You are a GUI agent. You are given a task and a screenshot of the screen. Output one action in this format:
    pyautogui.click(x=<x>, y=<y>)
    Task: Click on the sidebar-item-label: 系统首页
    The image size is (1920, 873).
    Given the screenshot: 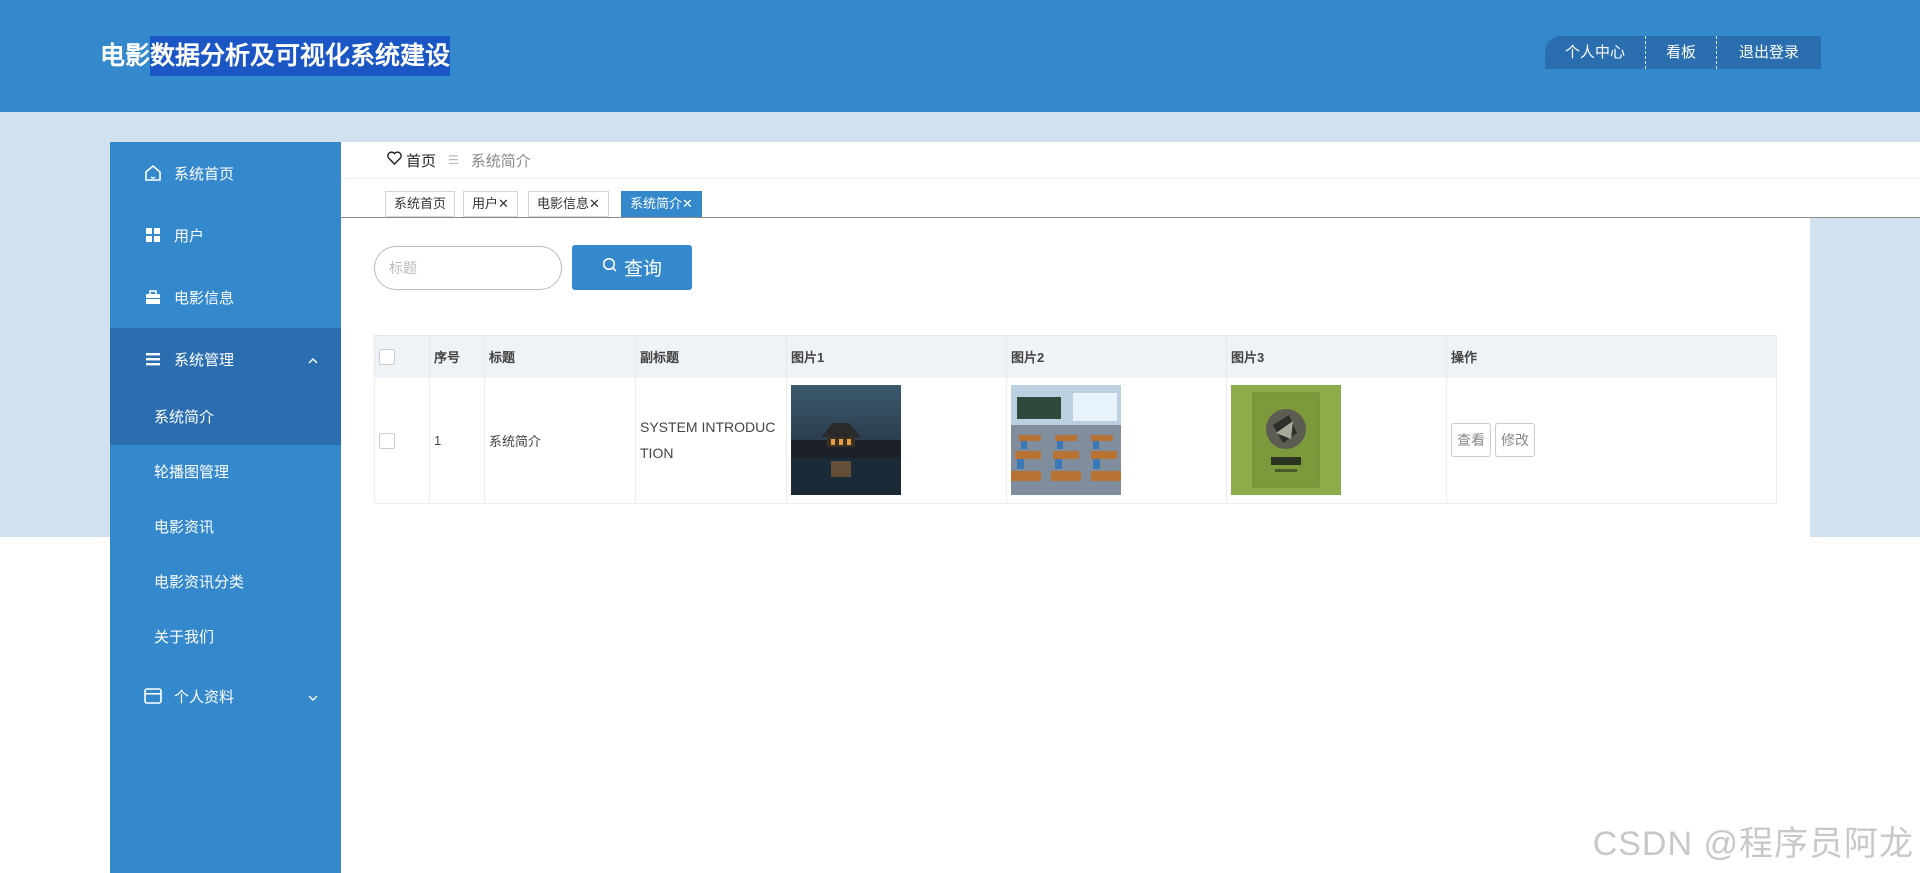 What is the action you would take?
    pyautogui.click(x=204, y=174)
    